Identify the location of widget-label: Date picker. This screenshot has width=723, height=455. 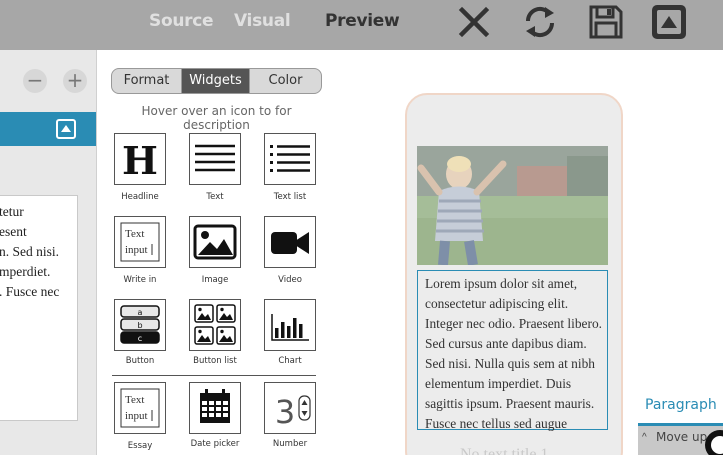
(215, 444).